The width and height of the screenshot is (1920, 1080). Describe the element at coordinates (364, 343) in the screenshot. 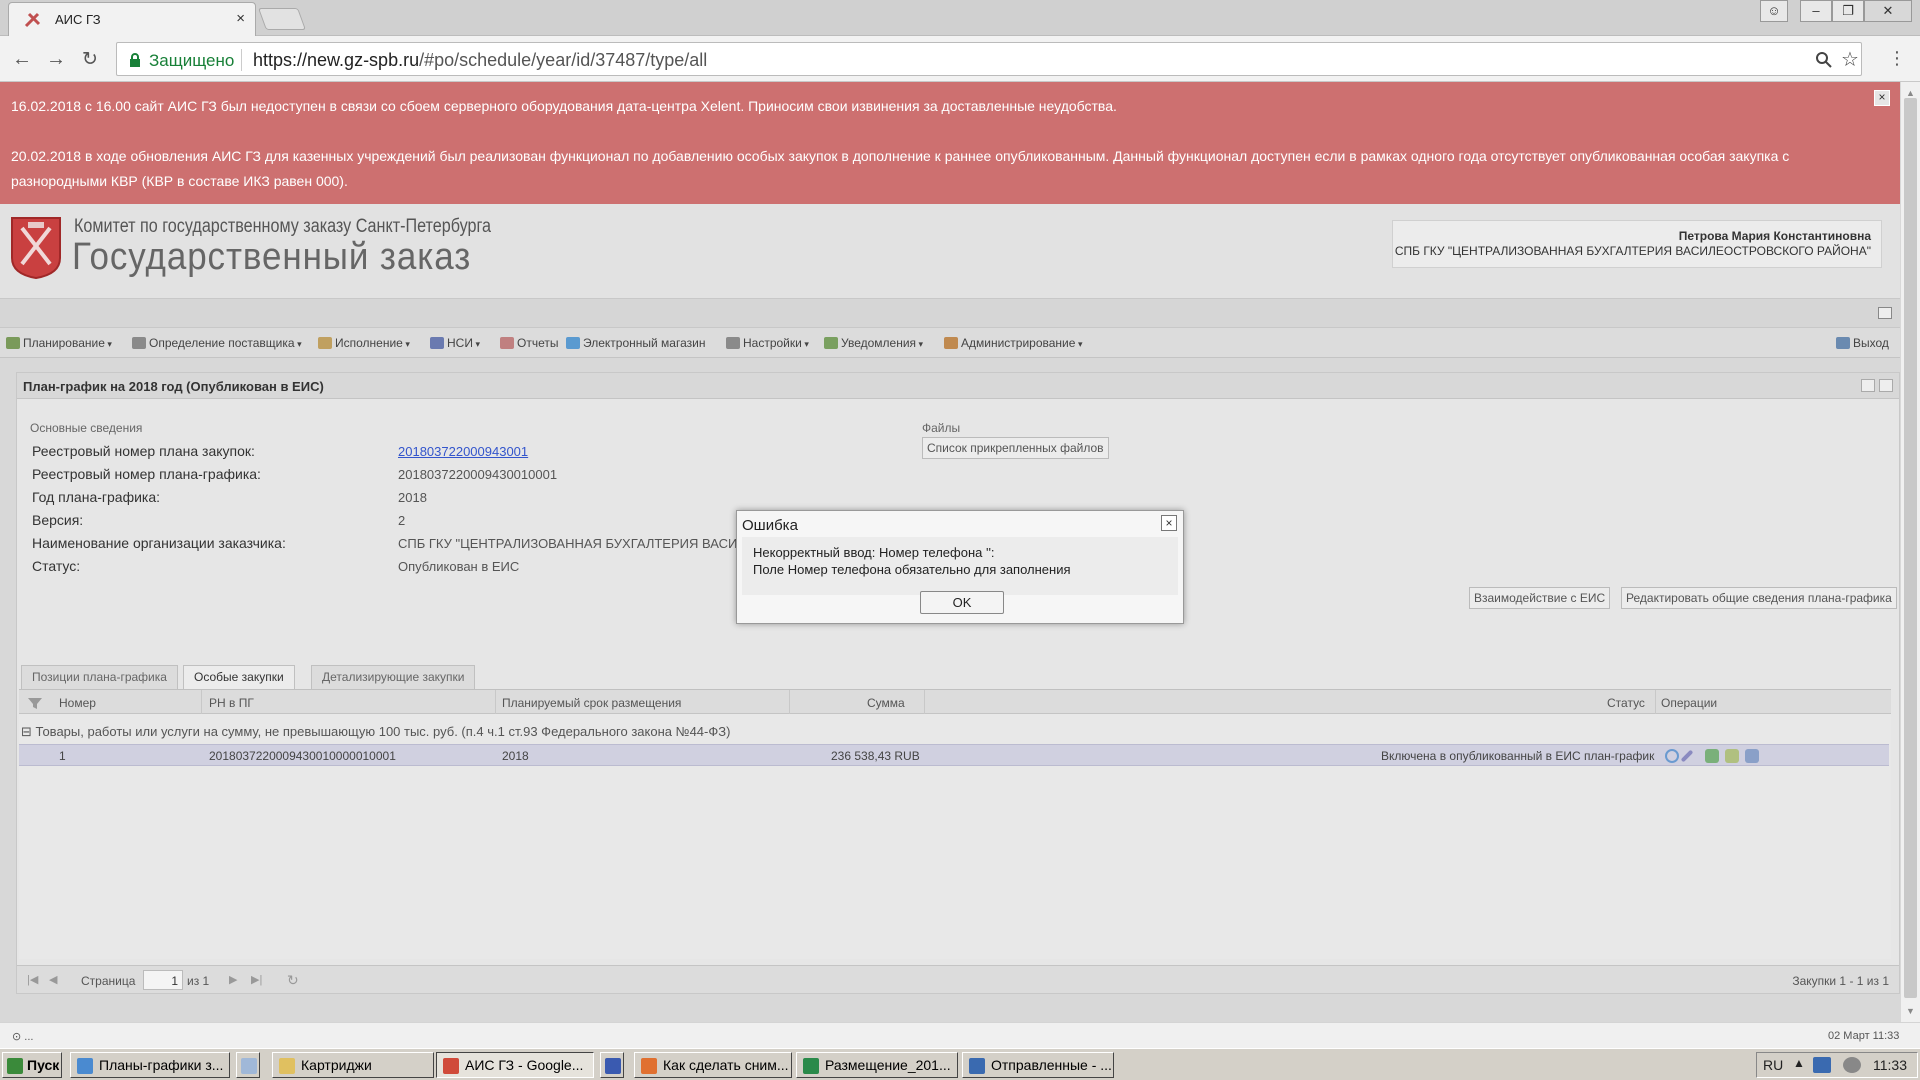

I see `menu-item-2: Исполнение ▾` at that location.